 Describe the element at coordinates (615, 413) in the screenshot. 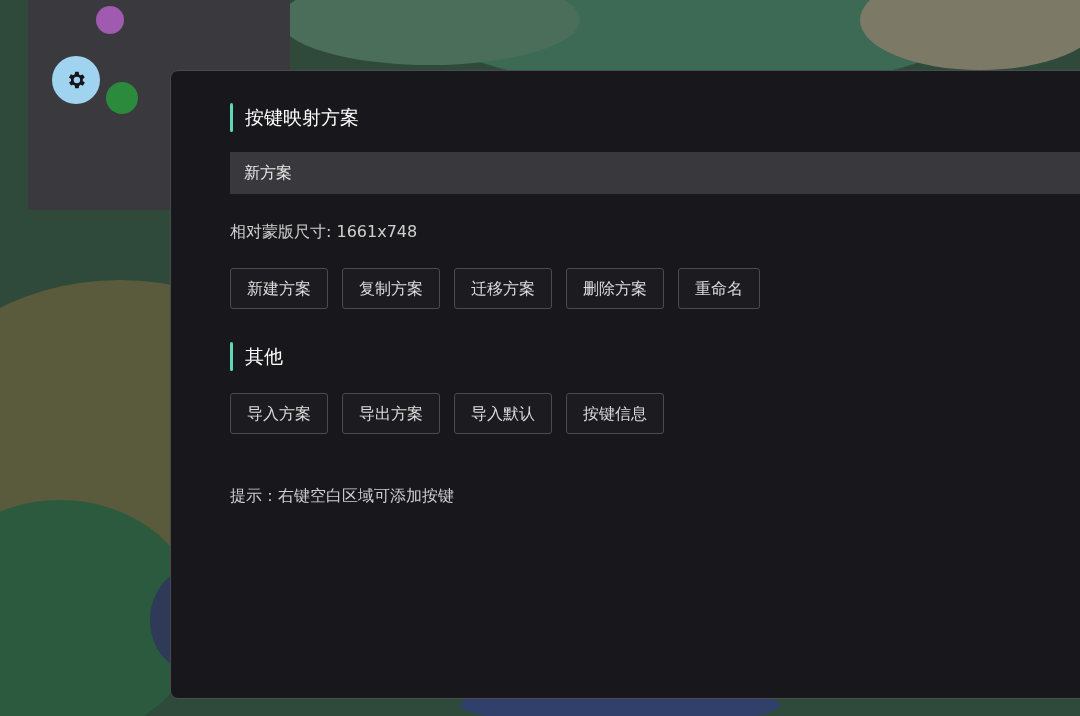

I see `action-button: 按键信息` at that location.